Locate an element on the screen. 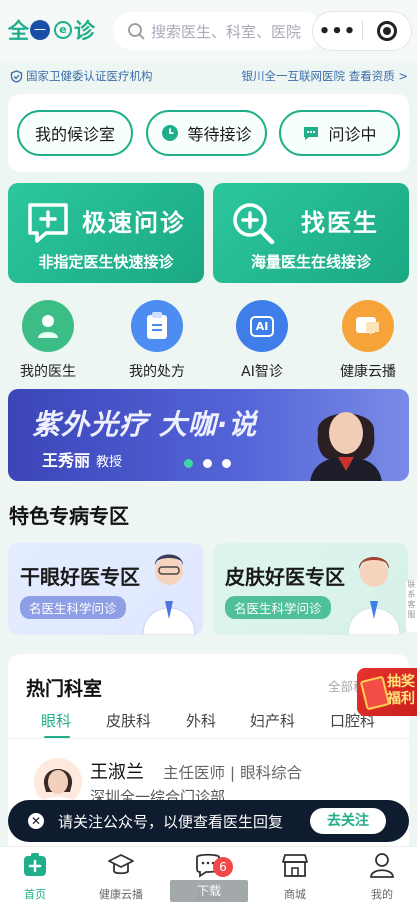  quick-consult-subtitle: 非指定医生快速接诊 is located at coordinates (106, 262).